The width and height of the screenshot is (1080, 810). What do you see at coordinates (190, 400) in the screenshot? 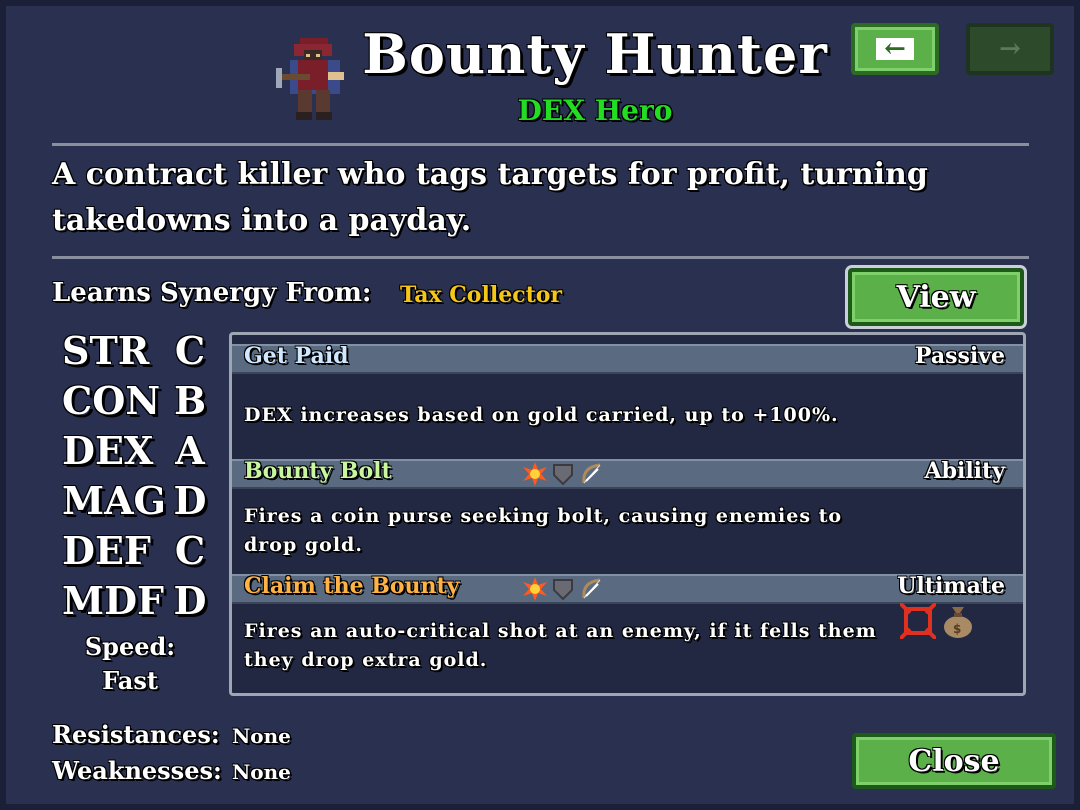
I see `stat-grade: B` at bounding box center [190, 400].